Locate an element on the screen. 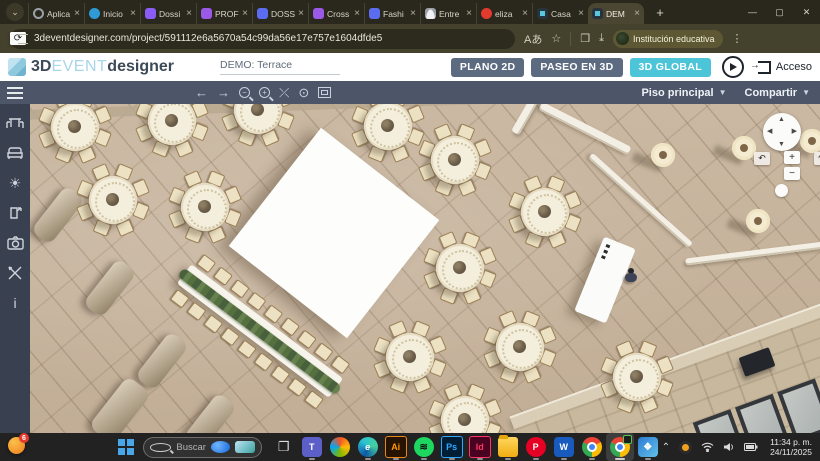 The height and width of the screenshot is (461, 820). minimize-window-icon: — is located at coordinates (752, 12).